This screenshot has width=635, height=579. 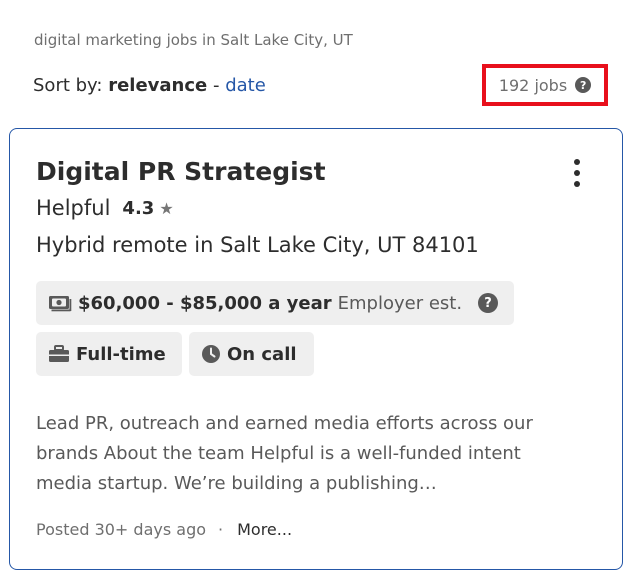 I want to click on star-icon: ★, so click(x=166, y=208).